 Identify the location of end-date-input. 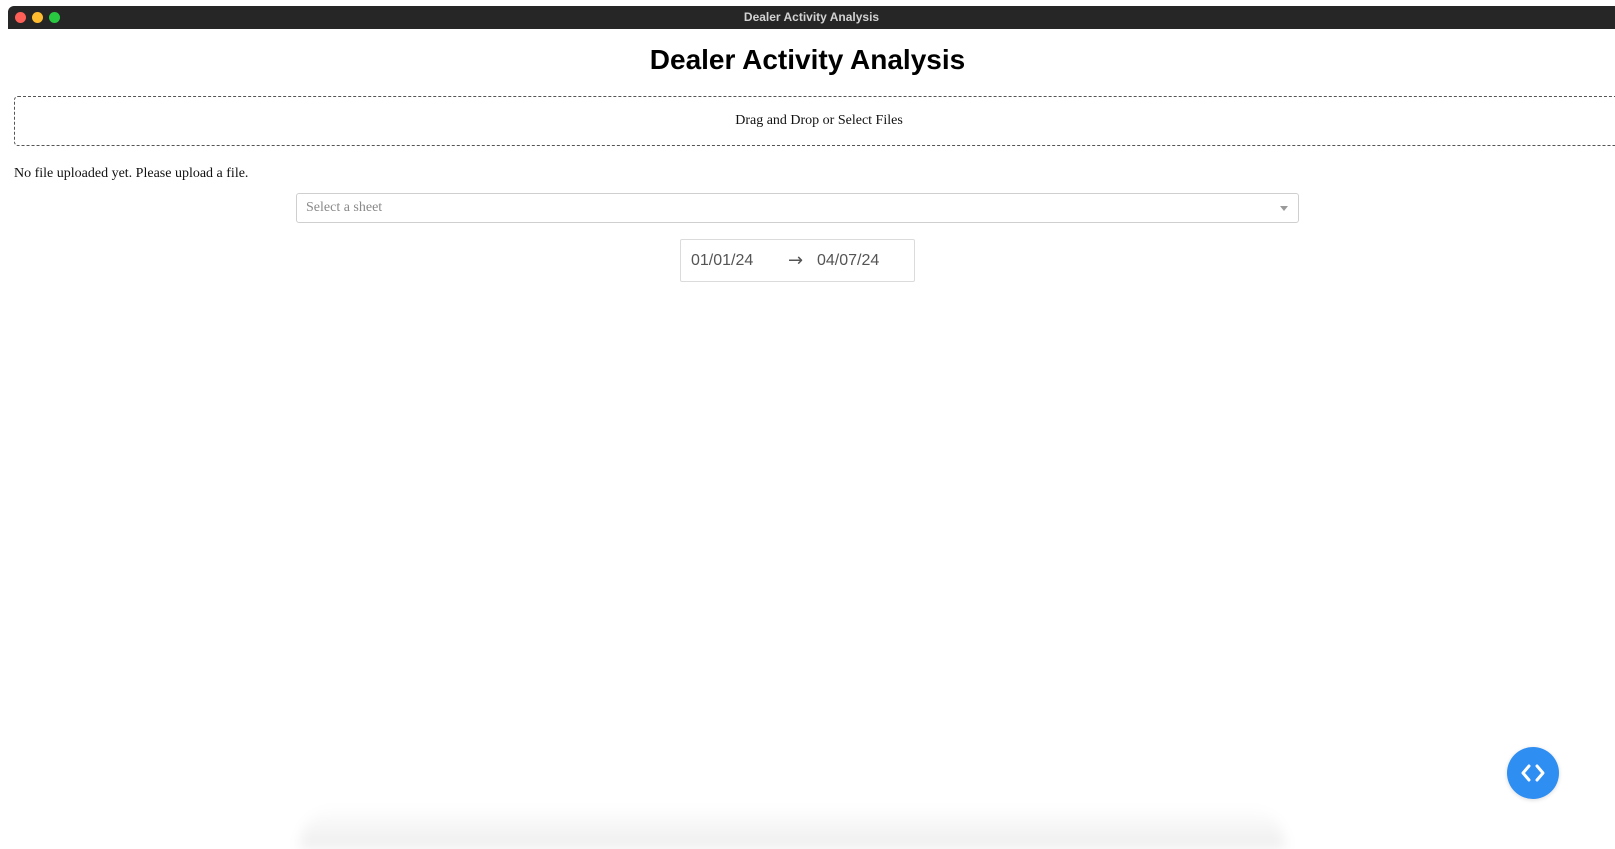
(852, 260).